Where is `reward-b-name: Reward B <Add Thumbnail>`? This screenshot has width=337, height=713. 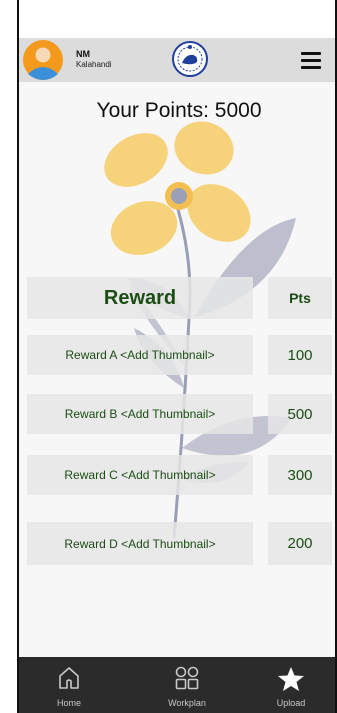 reward-b-name: Reward B <Add Thumbnail> is located at coordinates (140, 414).